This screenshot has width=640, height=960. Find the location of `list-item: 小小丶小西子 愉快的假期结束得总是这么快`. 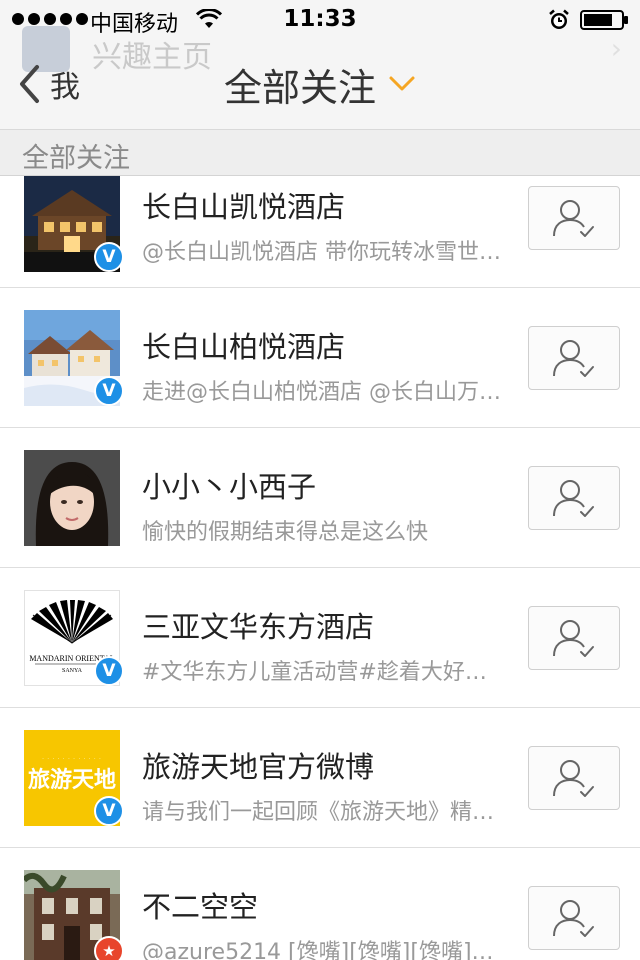

list-item: 小小丶小西子 愉快的假期结束得总是这么快 is located at coordinates (320, 498).